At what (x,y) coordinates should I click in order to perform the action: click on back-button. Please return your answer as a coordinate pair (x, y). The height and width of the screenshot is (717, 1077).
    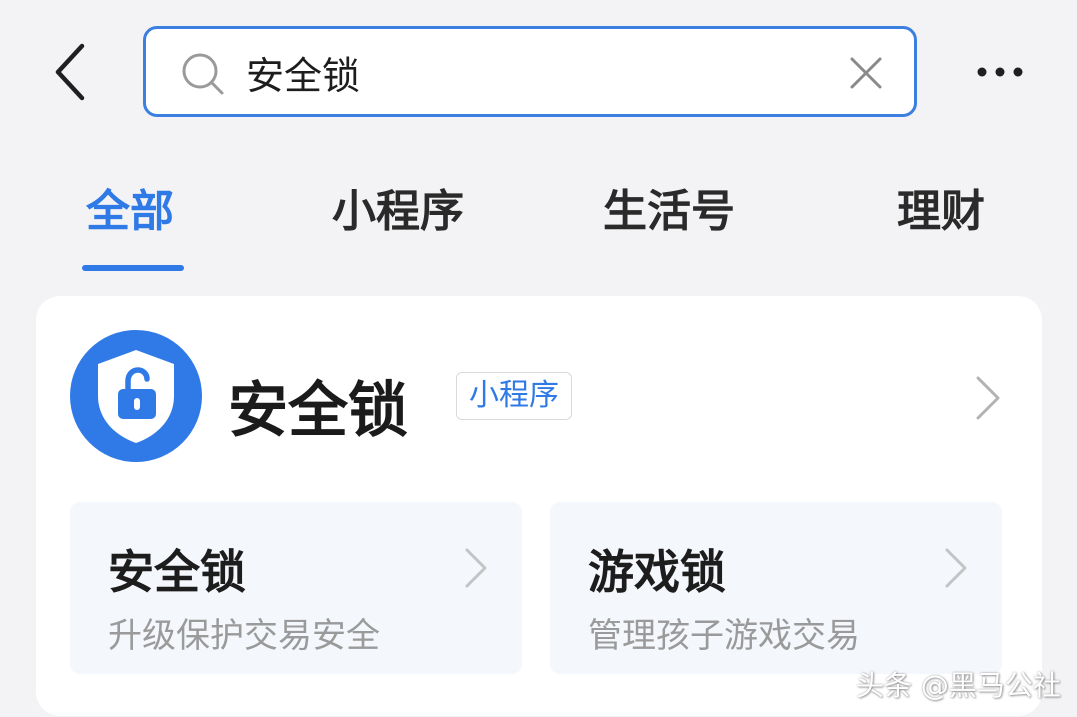
    Looking at the image, I should click on (70, 72).